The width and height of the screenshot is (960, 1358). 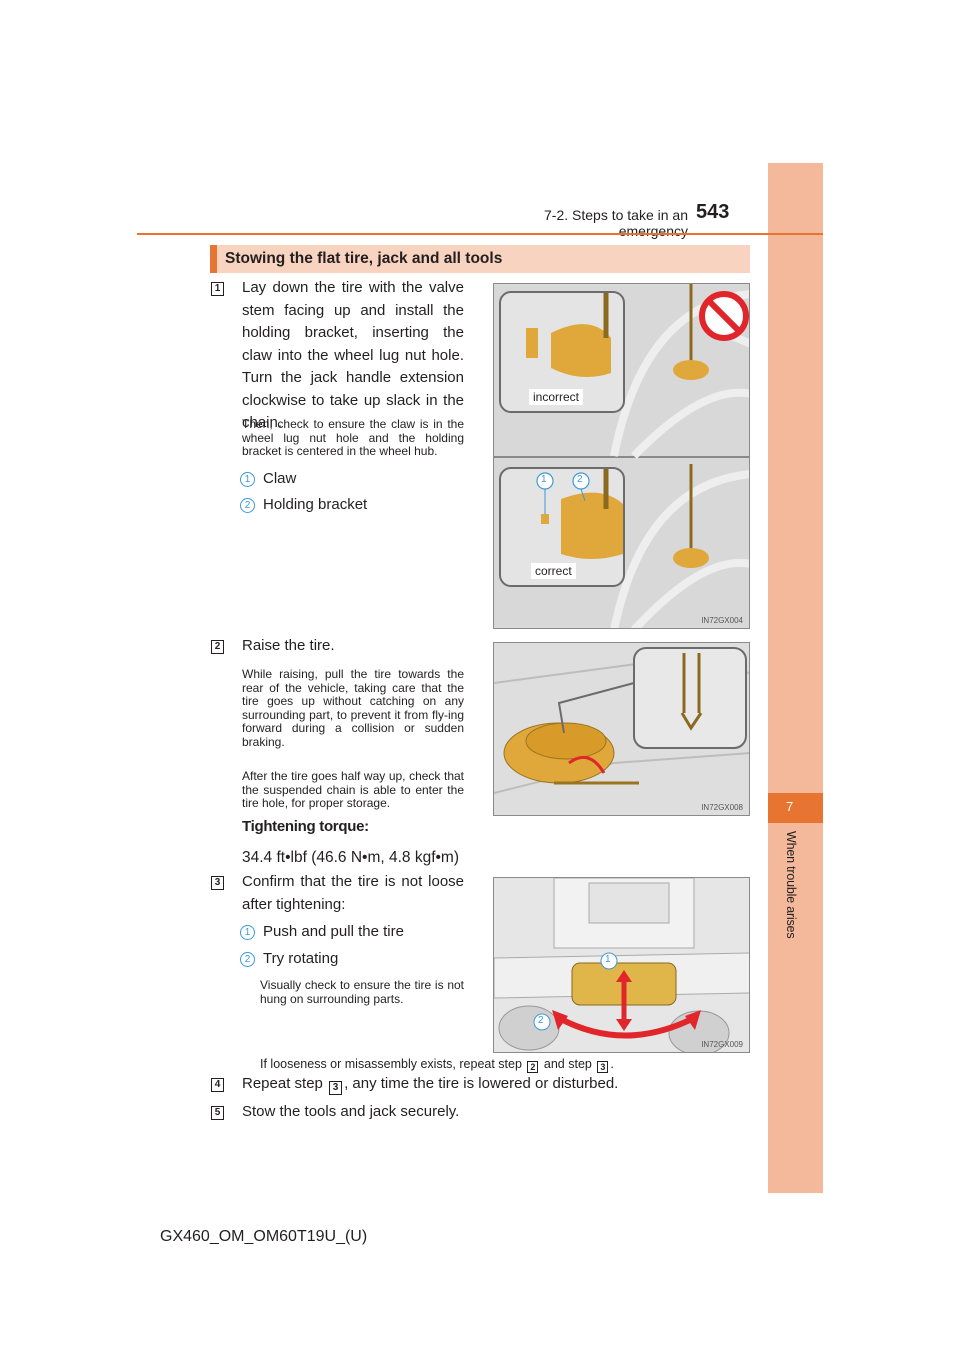 I want to click on figure-code: IN72GX009, so click(x=722, y=1044).